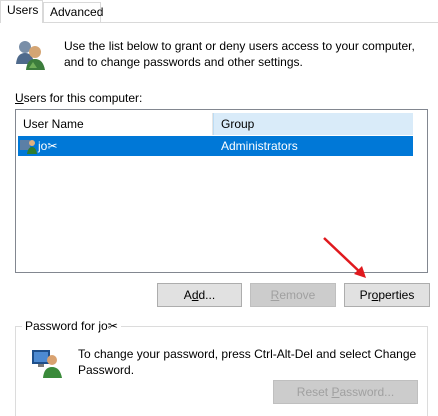 The height and width of the screenshot is (416, 438). Describe the element at coordinates (387, 295) in the screenshot. I see `properties-button: Properties` at that location.